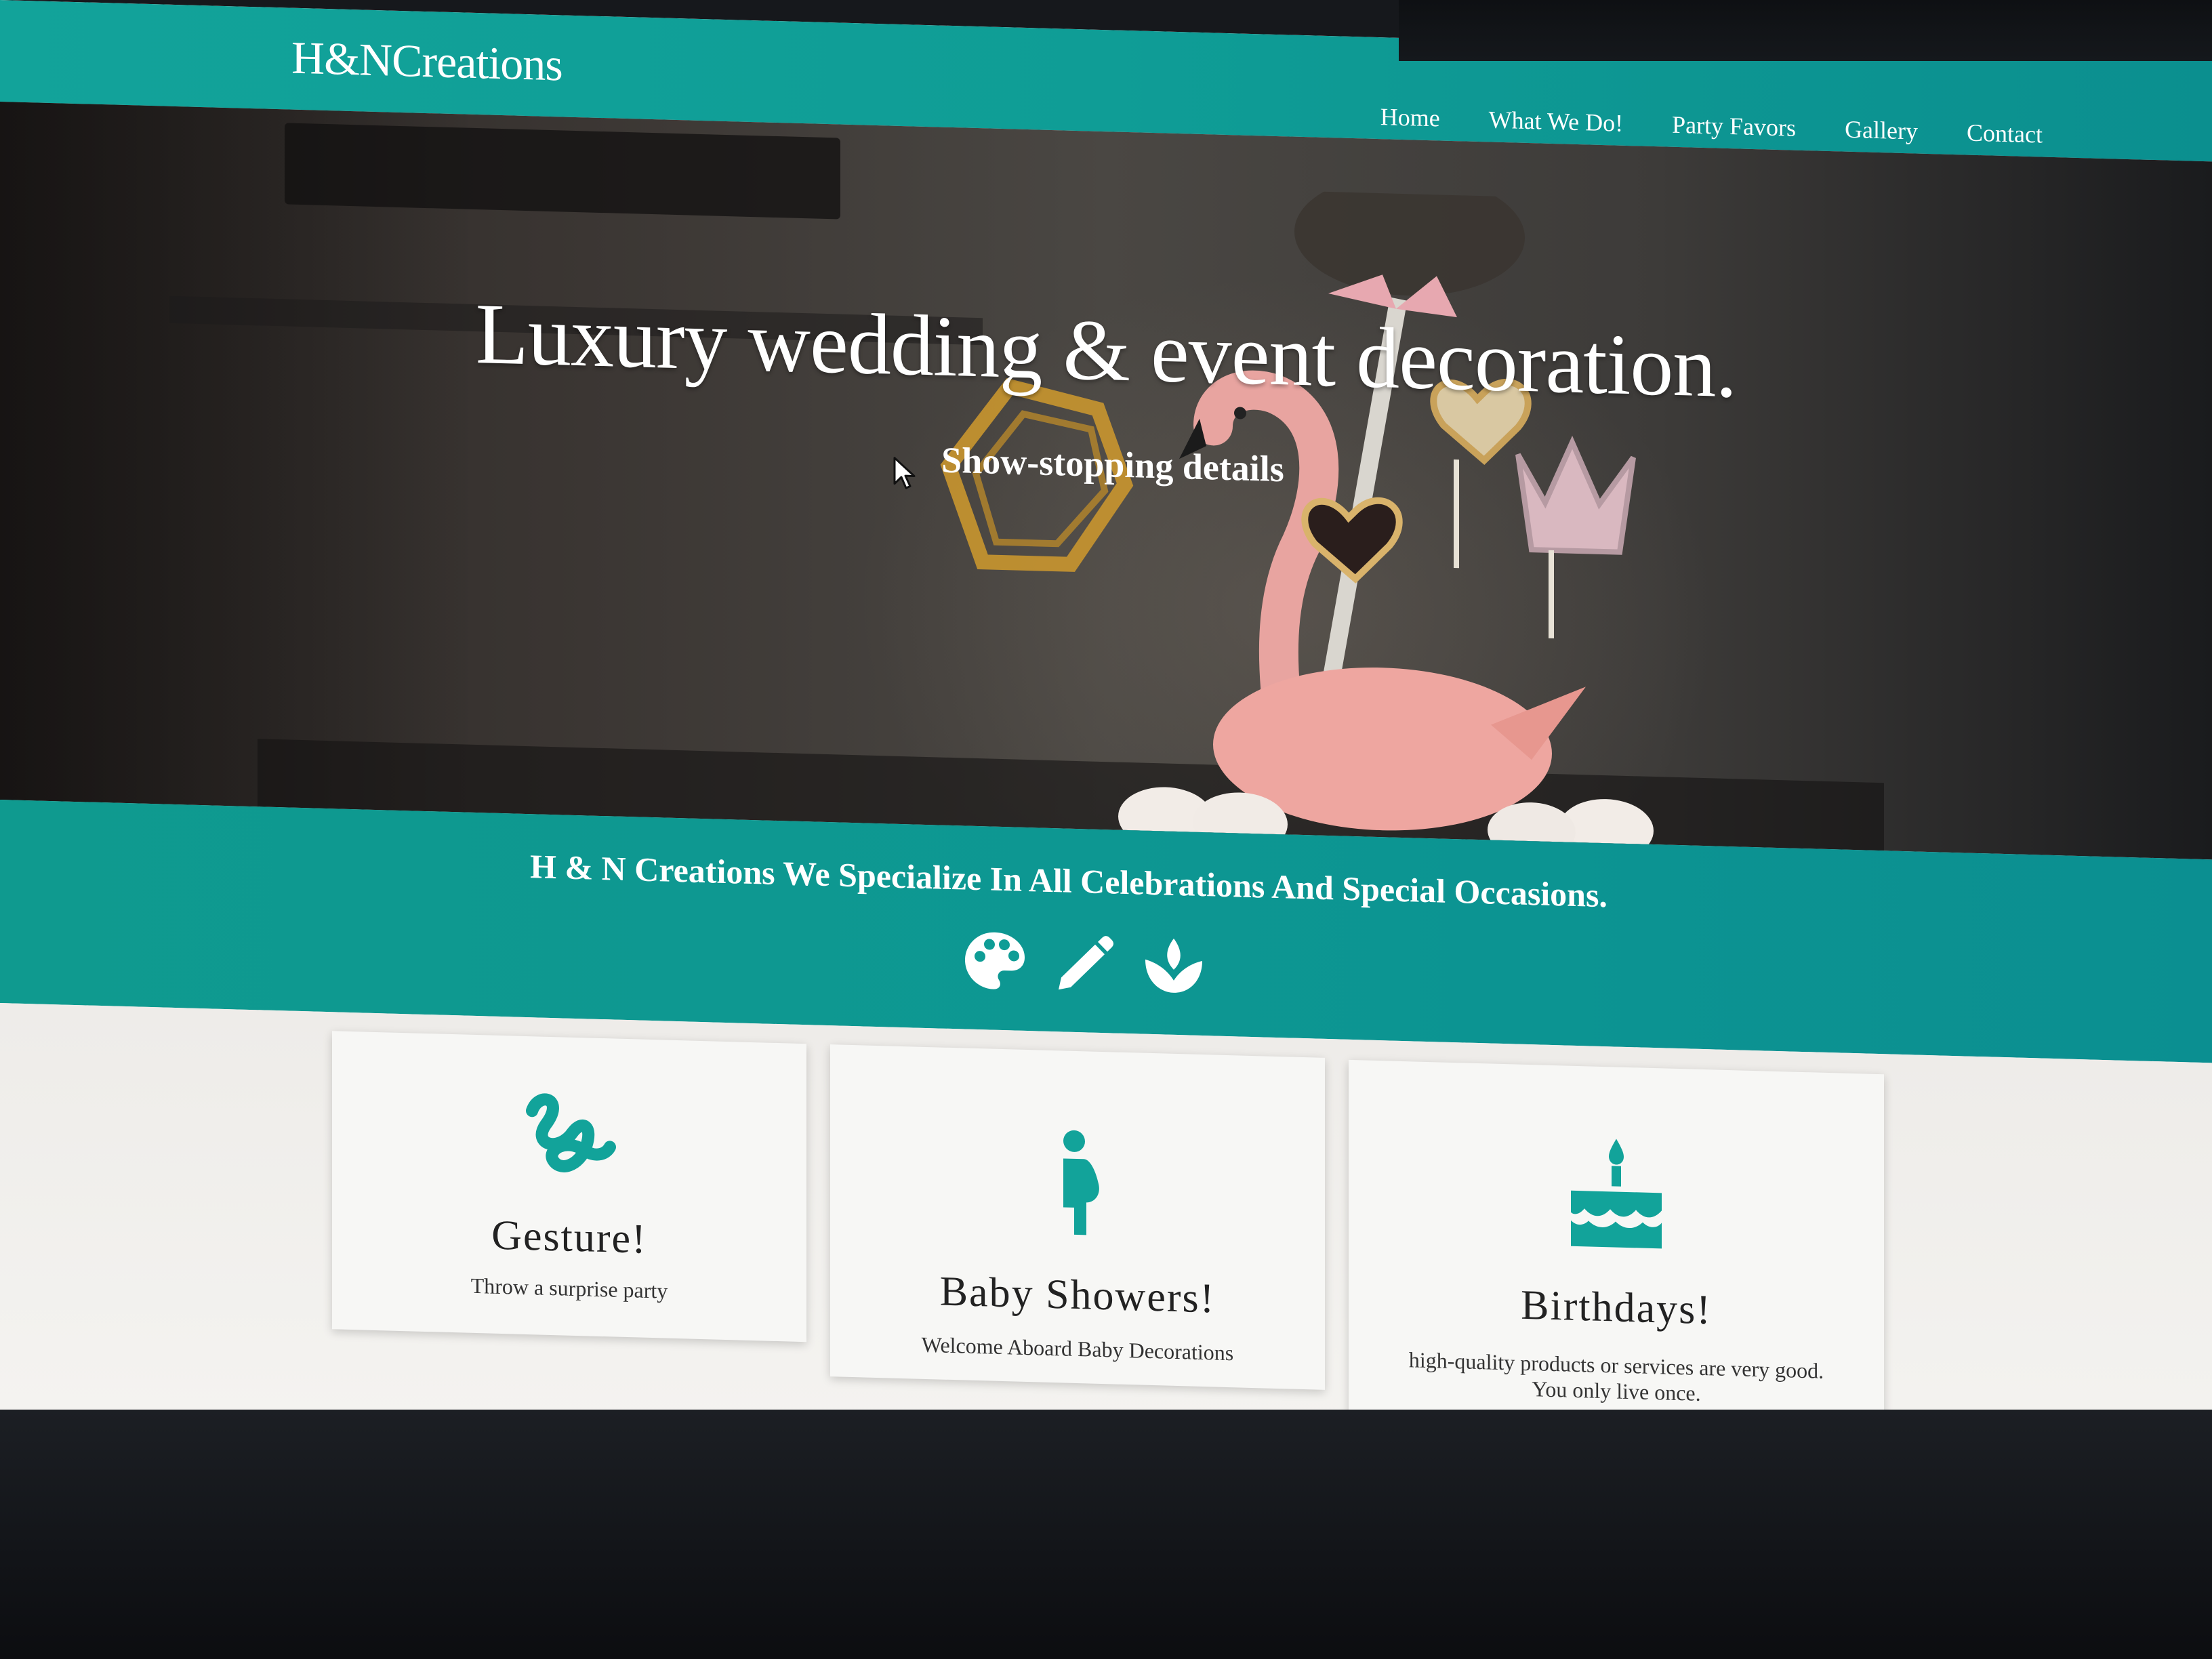 This screenshot has height=1659, width=2212. Describe the element at coordinates (569, 1187) in the screenshot. I see `service-card-gesture: Gesture! Throw a surprise party` at that location.